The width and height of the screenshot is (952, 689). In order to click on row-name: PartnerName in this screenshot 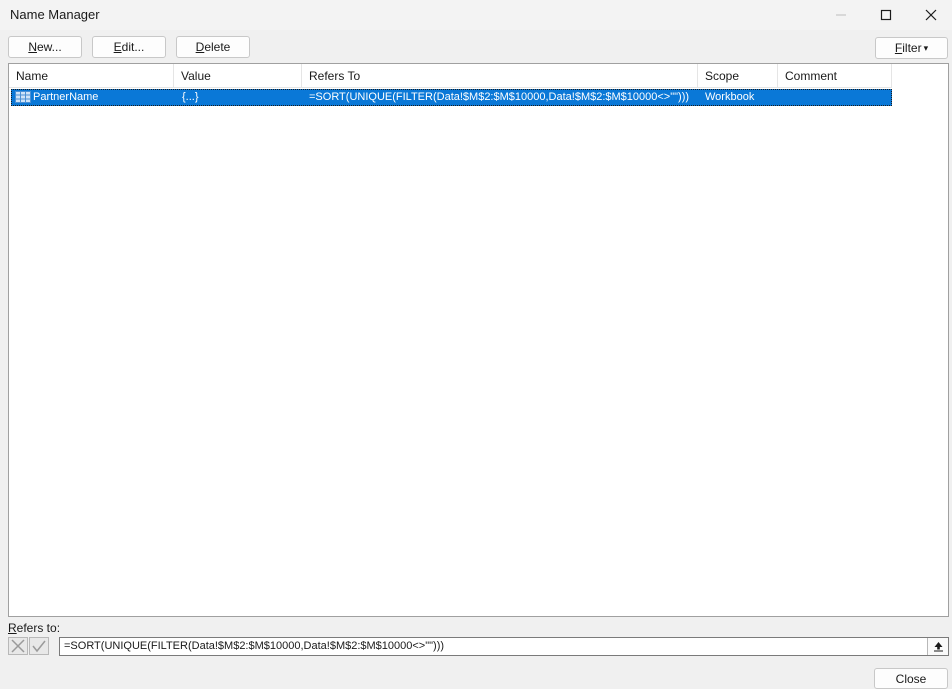, I will do `click(66, 97)`.